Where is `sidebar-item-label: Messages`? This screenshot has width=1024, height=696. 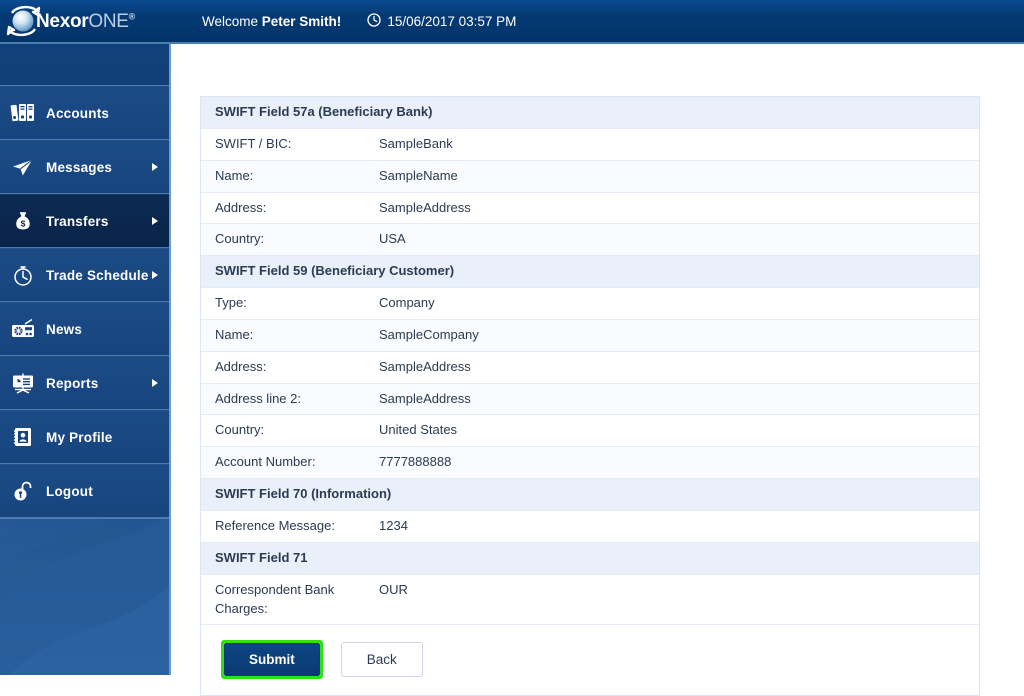
sidebar-item-label: Messages is located at coordinates (79, 167).